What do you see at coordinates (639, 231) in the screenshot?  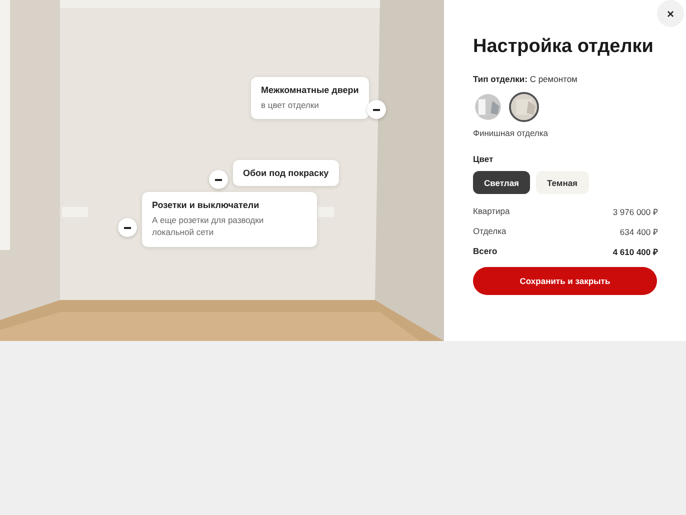 I see `price-value: 634 400 ₽` at bounding box center [639, 231].